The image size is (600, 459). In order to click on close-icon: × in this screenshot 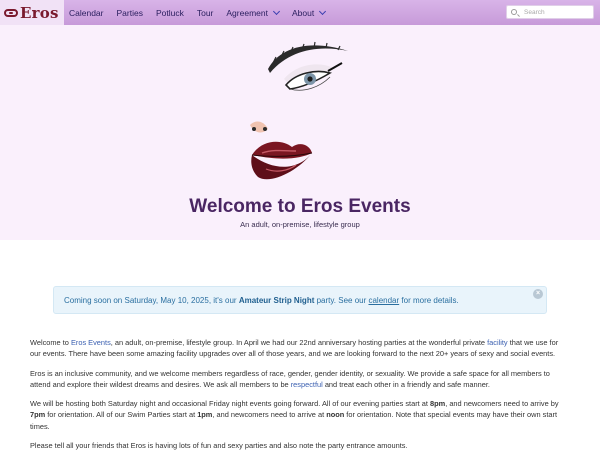, I will do `click(538, 294)`.